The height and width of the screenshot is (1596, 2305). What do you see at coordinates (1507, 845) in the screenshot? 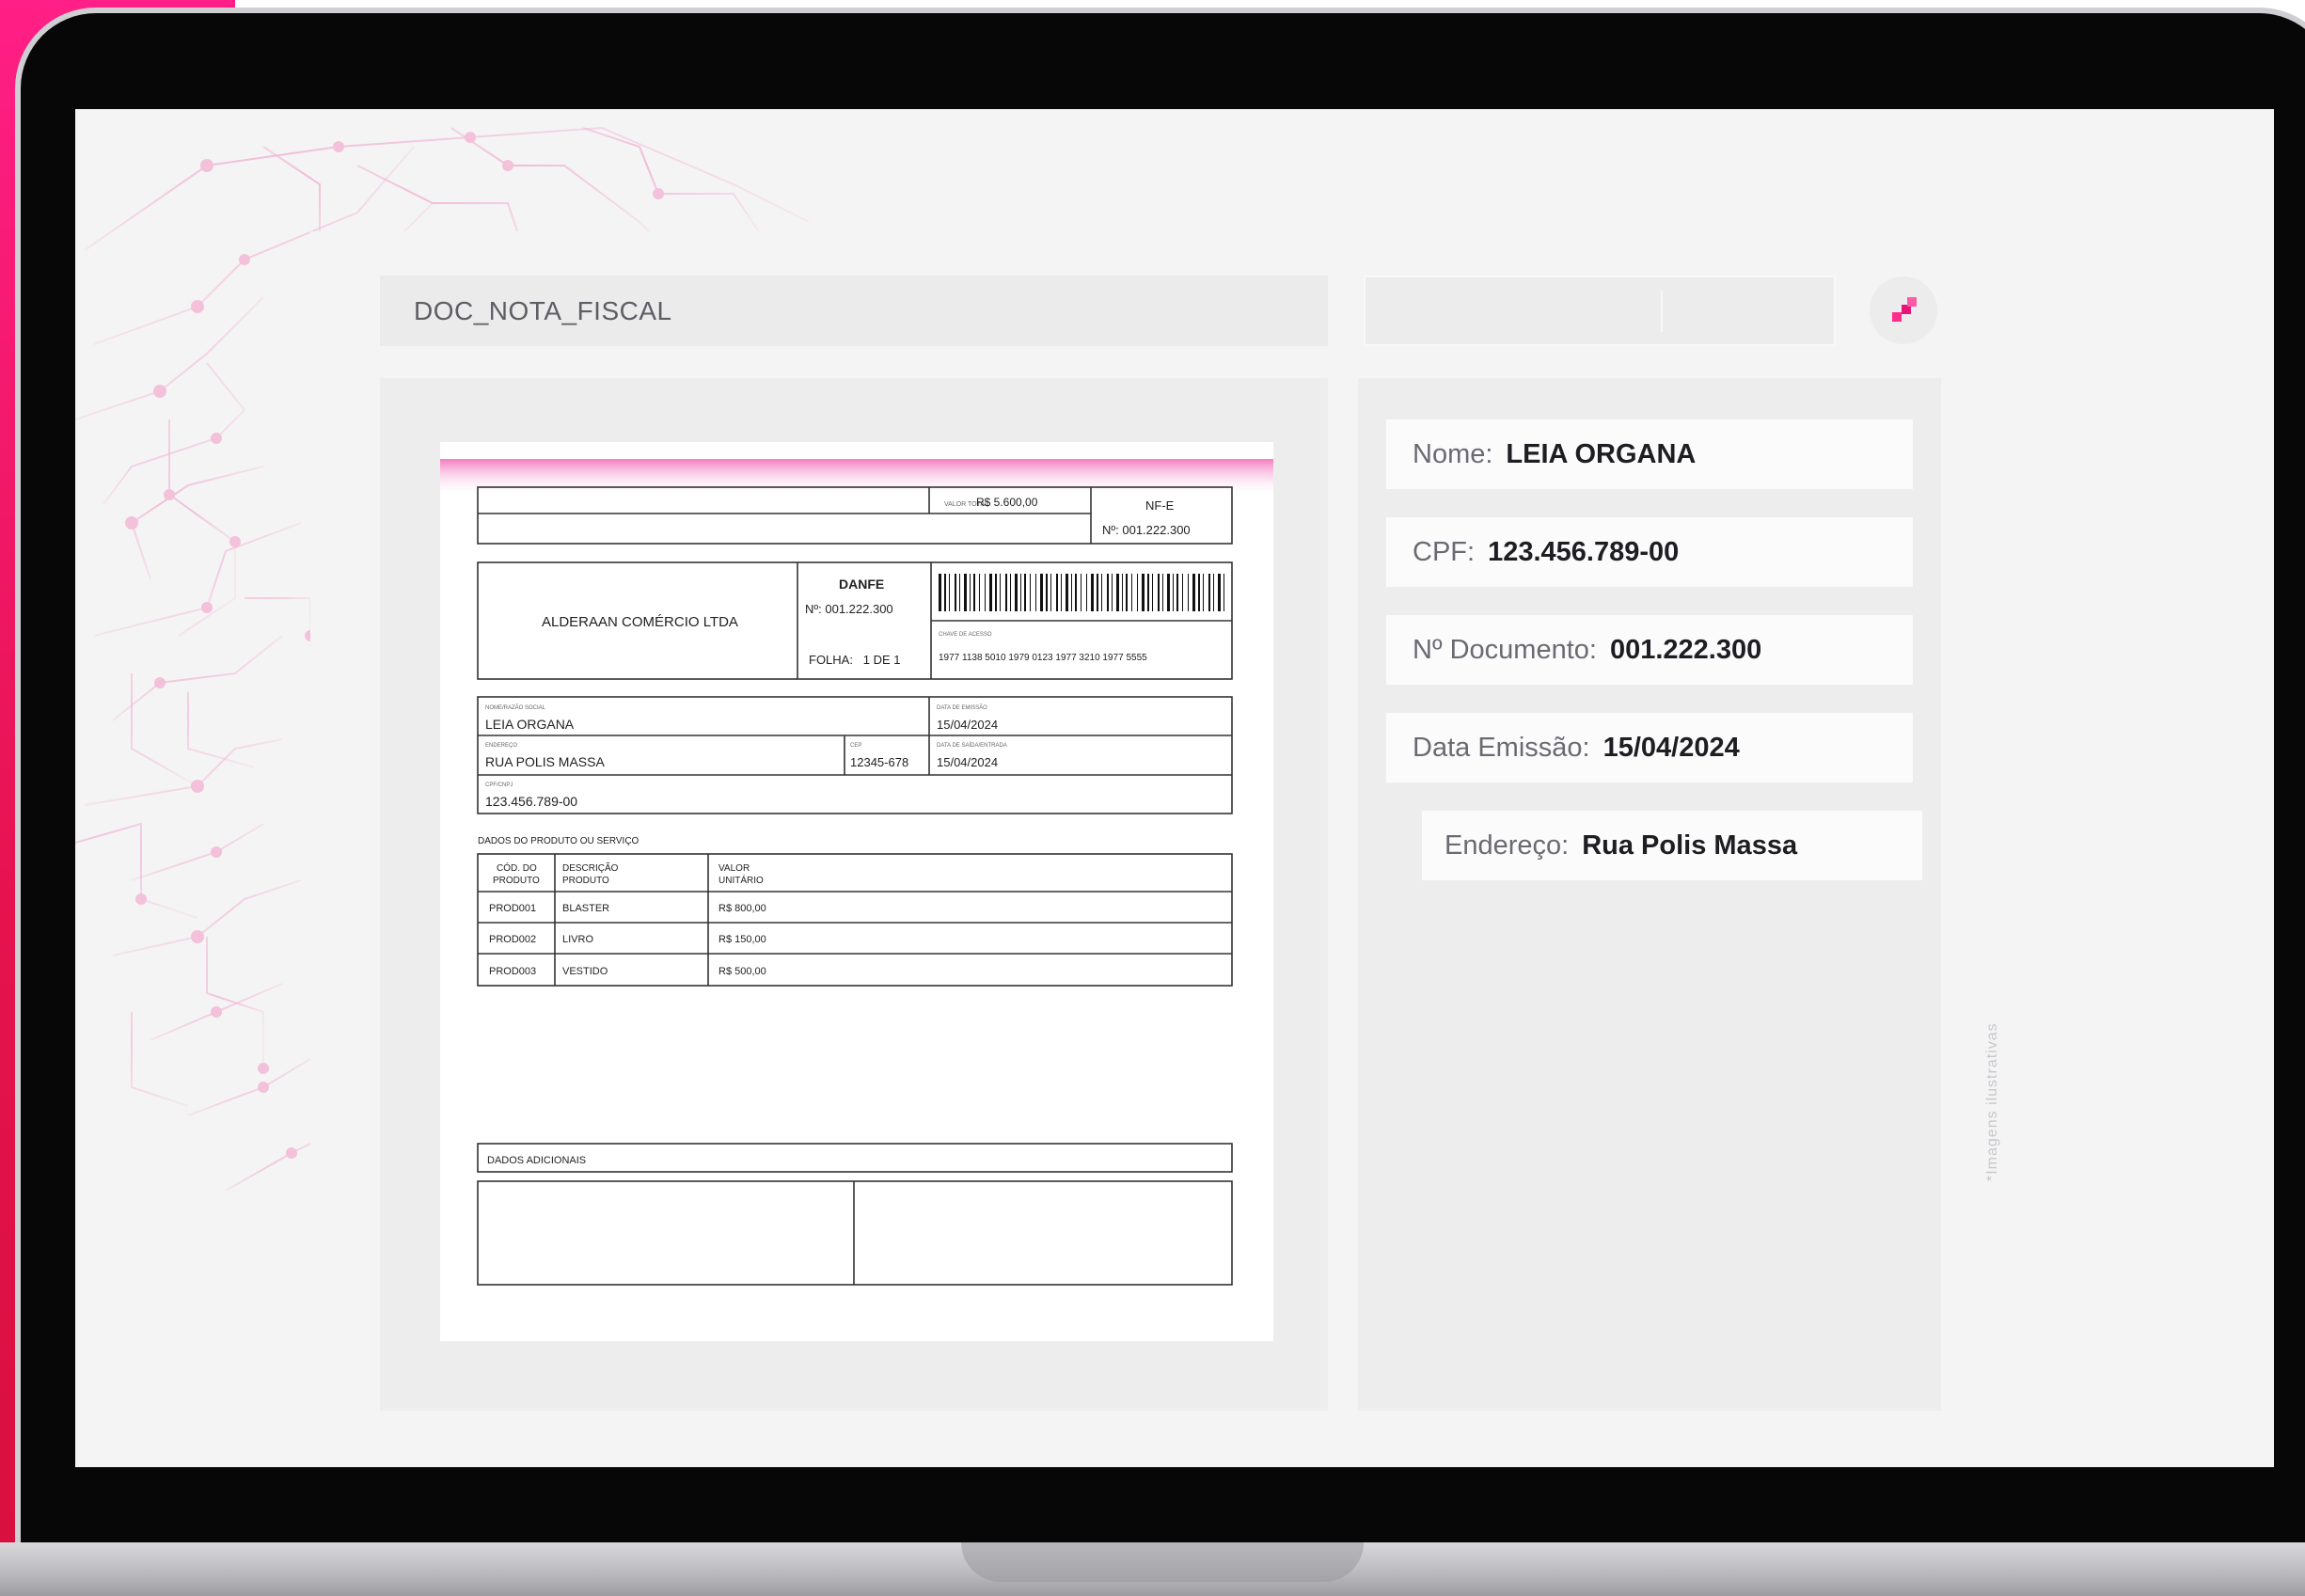
I see `field-address-label: Endereço:` at bounding box center [1507, 845].